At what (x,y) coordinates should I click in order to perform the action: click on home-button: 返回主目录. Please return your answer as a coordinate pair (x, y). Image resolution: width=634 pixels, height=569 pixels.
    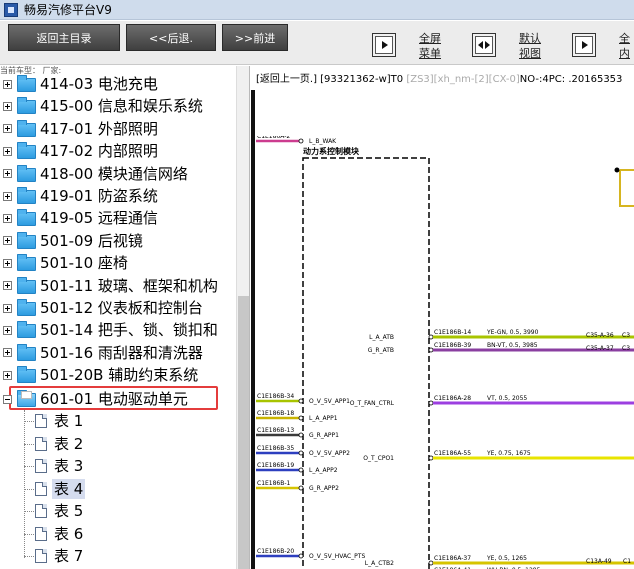
    Looking at the image, I should click on (64, 37).